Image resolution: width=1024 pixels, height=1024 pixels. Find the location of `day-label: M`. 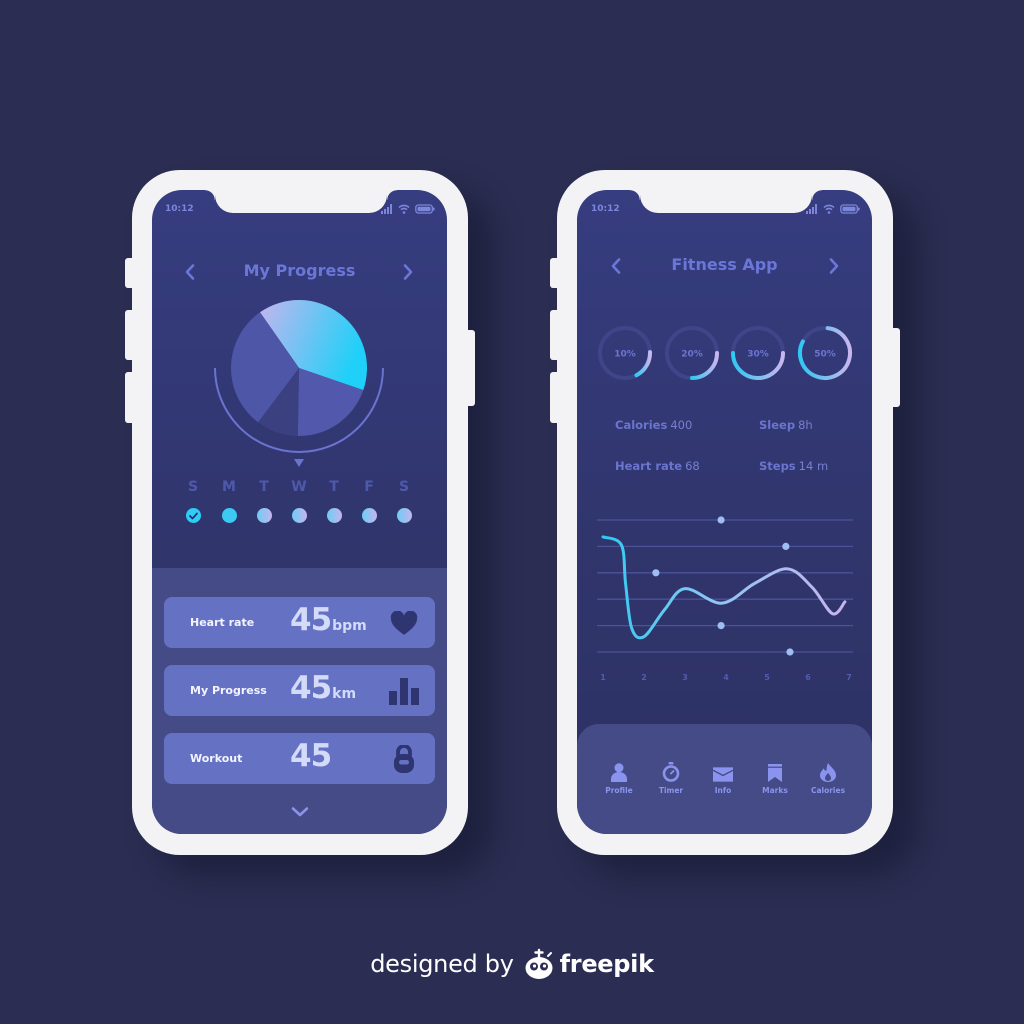

day-label: M is located at coordinates (229, 487).